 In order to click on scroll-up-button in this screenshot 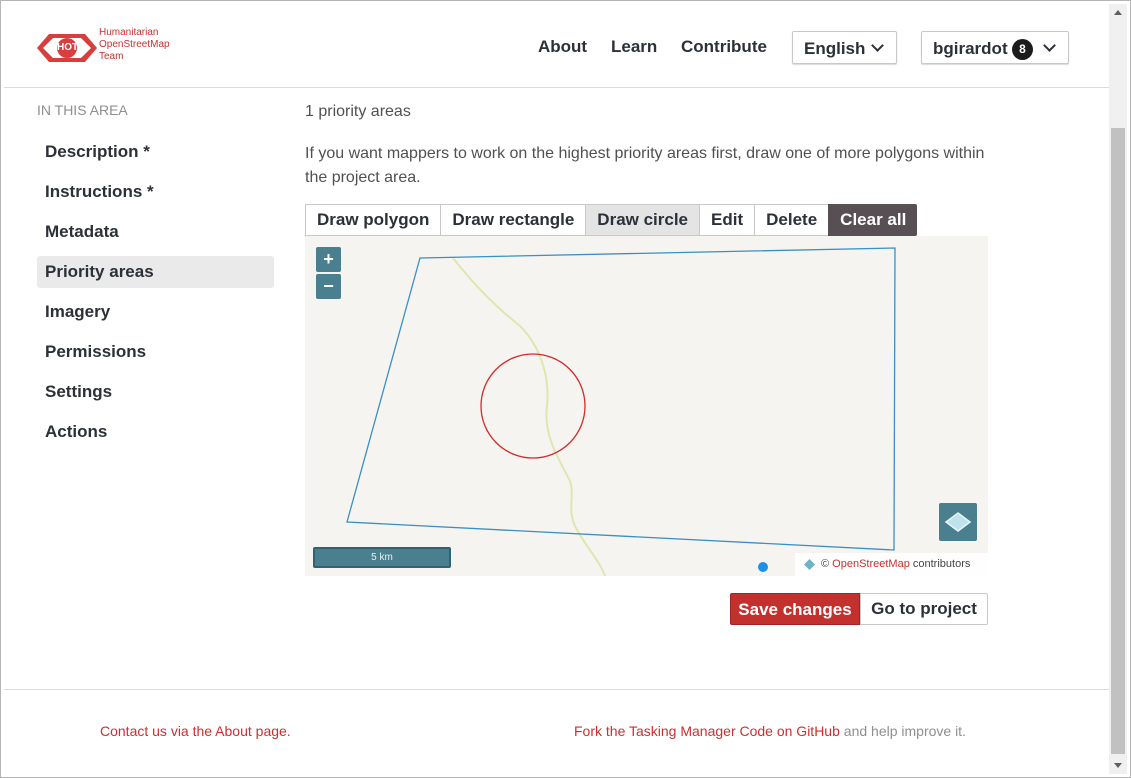, I will do `click(1118, 12)`.